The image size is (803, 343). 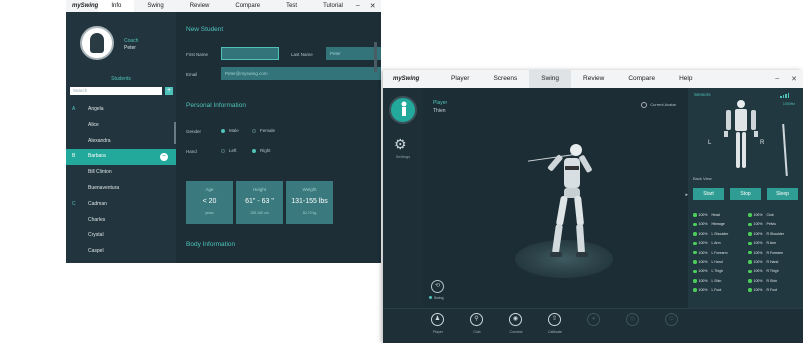 I want to click on player-icon: ♟, so click(x=437, y=319).